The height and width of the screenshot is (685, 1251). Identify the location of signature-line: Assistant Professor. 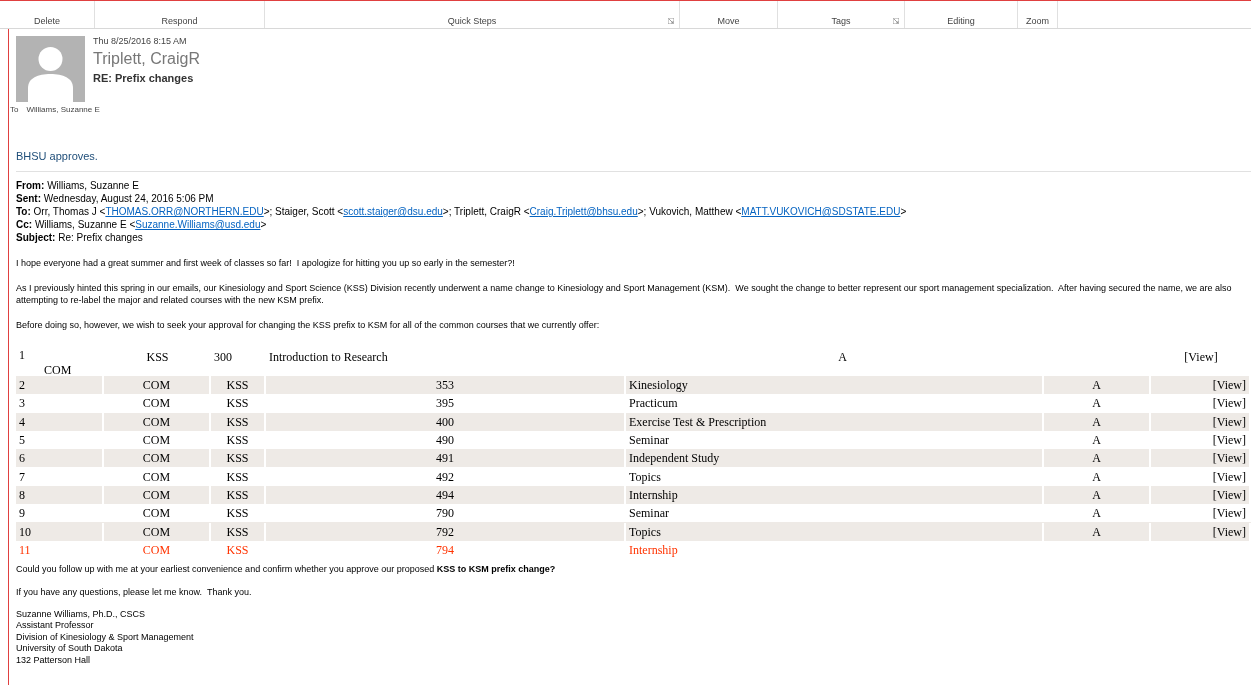
(55, 626).